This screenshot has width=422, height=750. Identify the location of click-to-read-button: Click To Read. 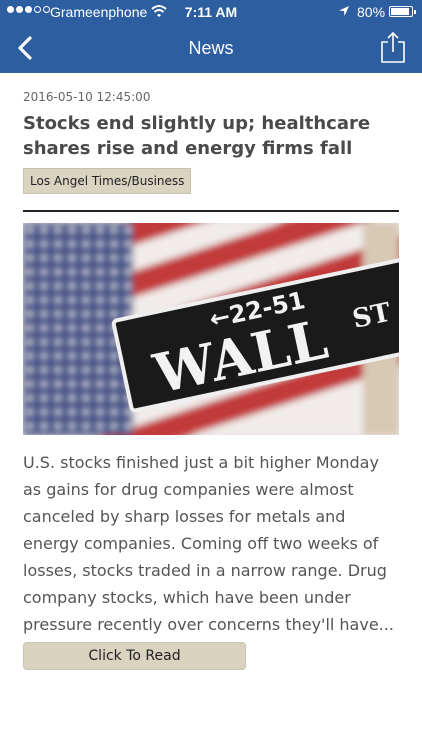
(134, 656).